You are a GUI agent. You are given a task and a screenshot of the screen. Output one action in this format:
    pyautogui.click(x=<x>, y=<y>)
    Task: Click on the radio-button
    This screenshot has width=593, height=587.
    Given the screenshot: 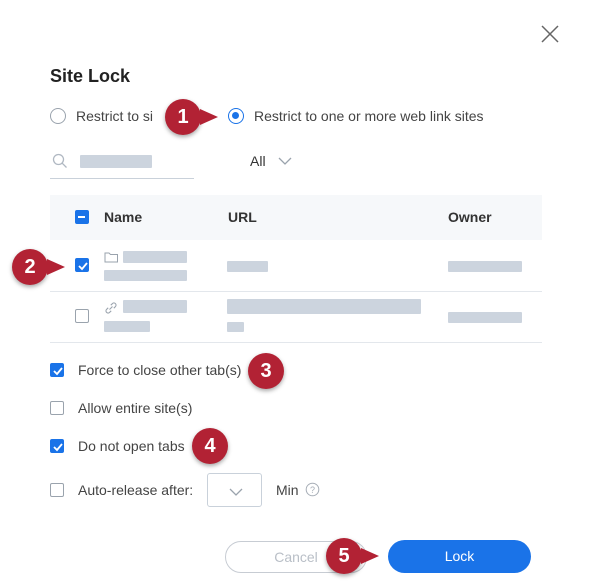 What is the action you would take?
    pyautogui.click(x=58, y=116)
    